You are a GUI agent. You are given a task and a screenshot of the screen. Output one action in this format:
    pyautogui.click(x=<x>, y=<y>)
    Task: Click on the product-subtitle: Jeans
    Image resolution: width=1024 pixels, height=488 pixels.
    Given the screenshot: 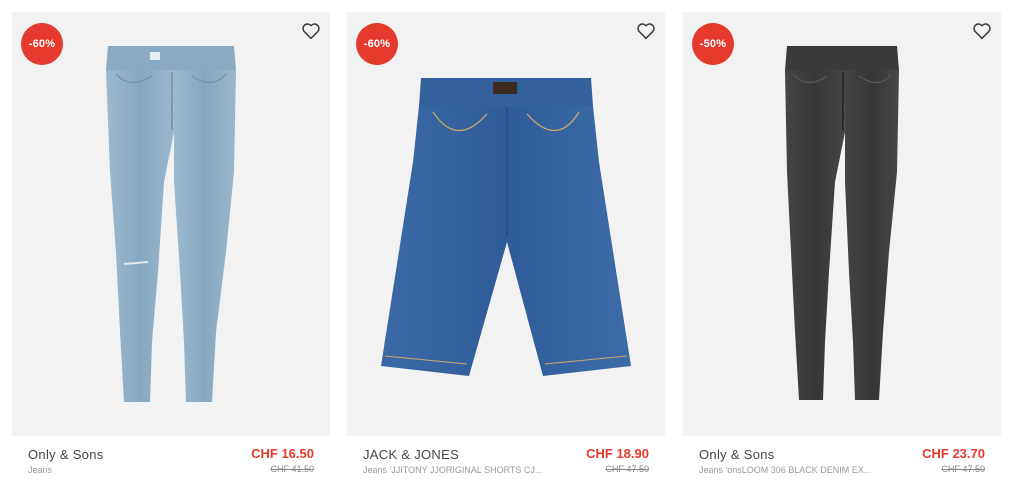 What is the action you would take?
    pyautogui.click(x=40, y=470)
    